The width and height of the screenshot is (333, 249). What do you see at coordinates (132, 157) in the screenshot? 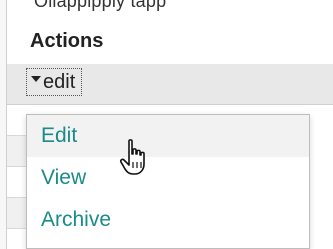
I see `hand-pointer-icon` at bounding box center [132, 157].